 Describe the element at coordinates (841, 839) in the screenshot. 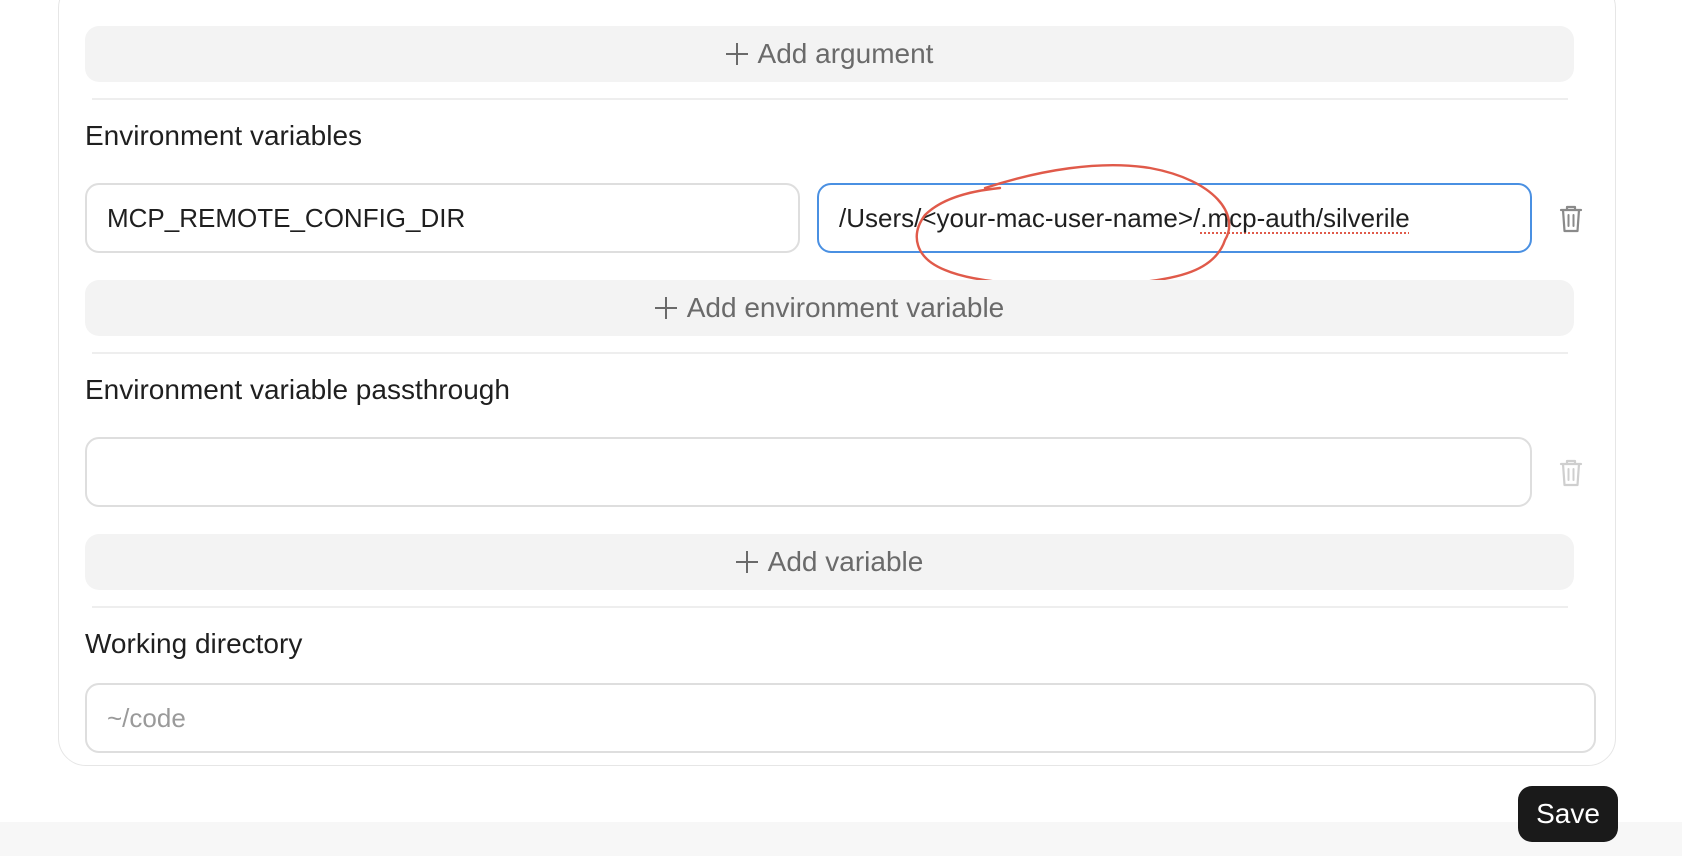

I see `page-footer-band` at that location.